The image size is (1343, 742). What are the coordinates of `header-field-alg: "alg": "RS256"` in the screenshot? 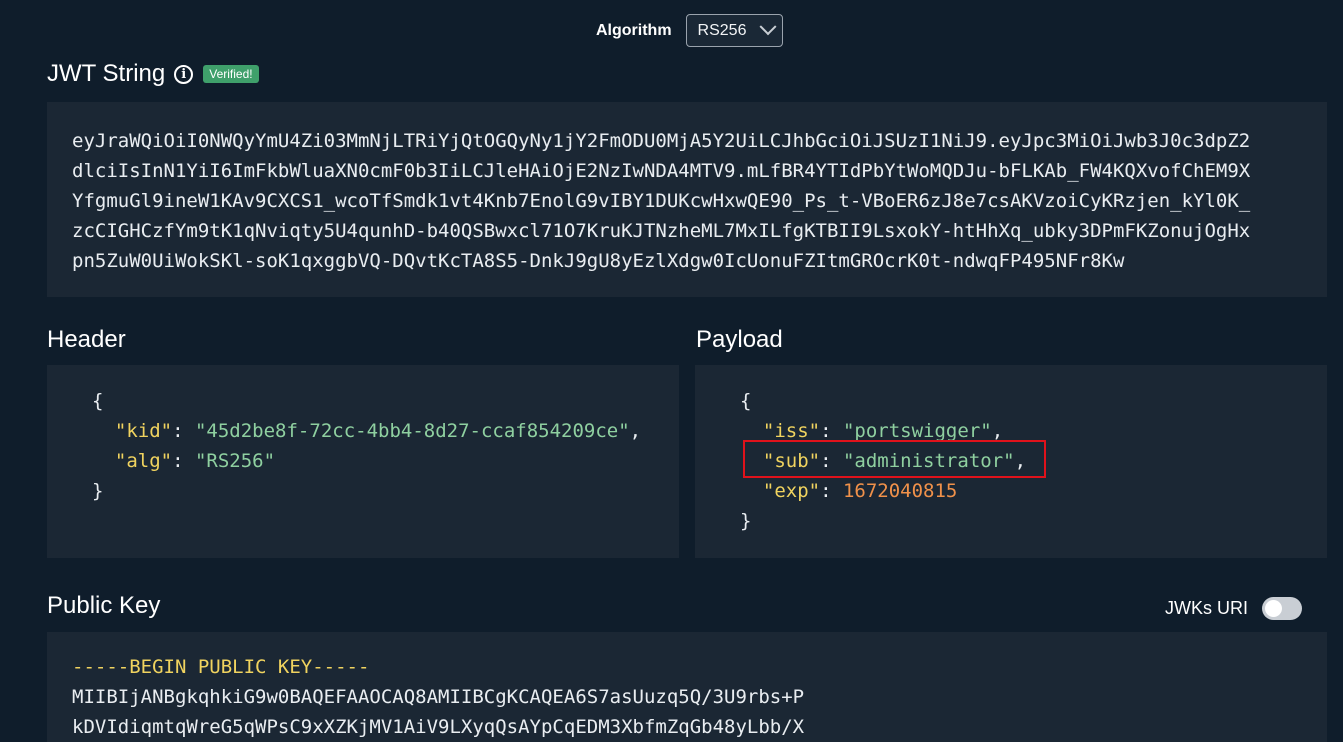 It's located at (195, 461).